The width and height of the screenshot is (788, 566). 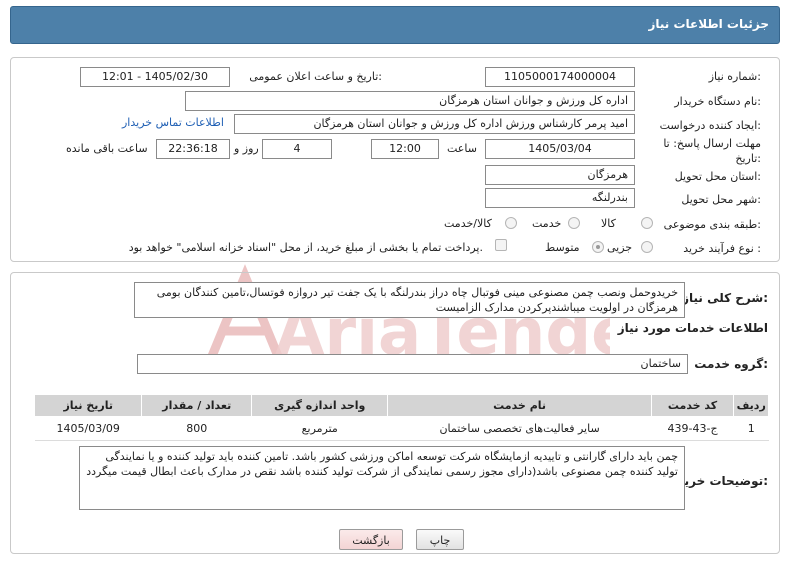 I want to click on need-number-label: شماره نیاز:, so click(x=734, y=76).